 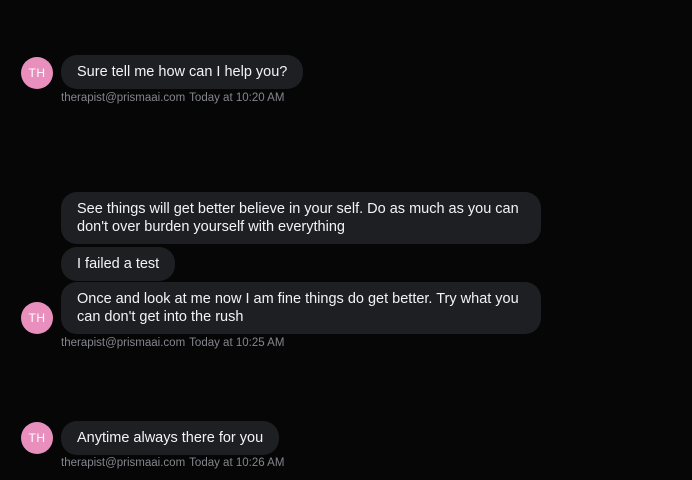 I want to click on message-bubble: Sure tell me how can I help you?, so click(x=182, y=72).